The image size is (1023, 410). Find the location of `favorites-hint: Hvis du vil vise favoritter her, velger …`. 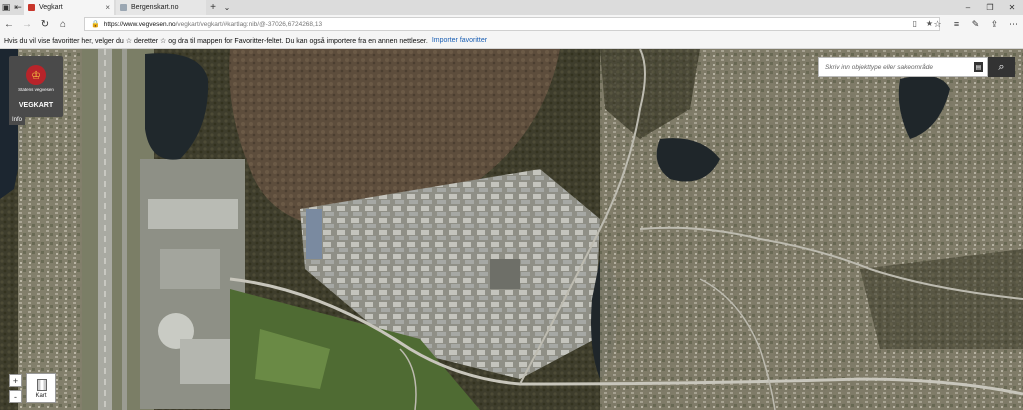

favorites-hint: Hvis du vil vise favoritter her, velger … is located at coordinates (216, 41).